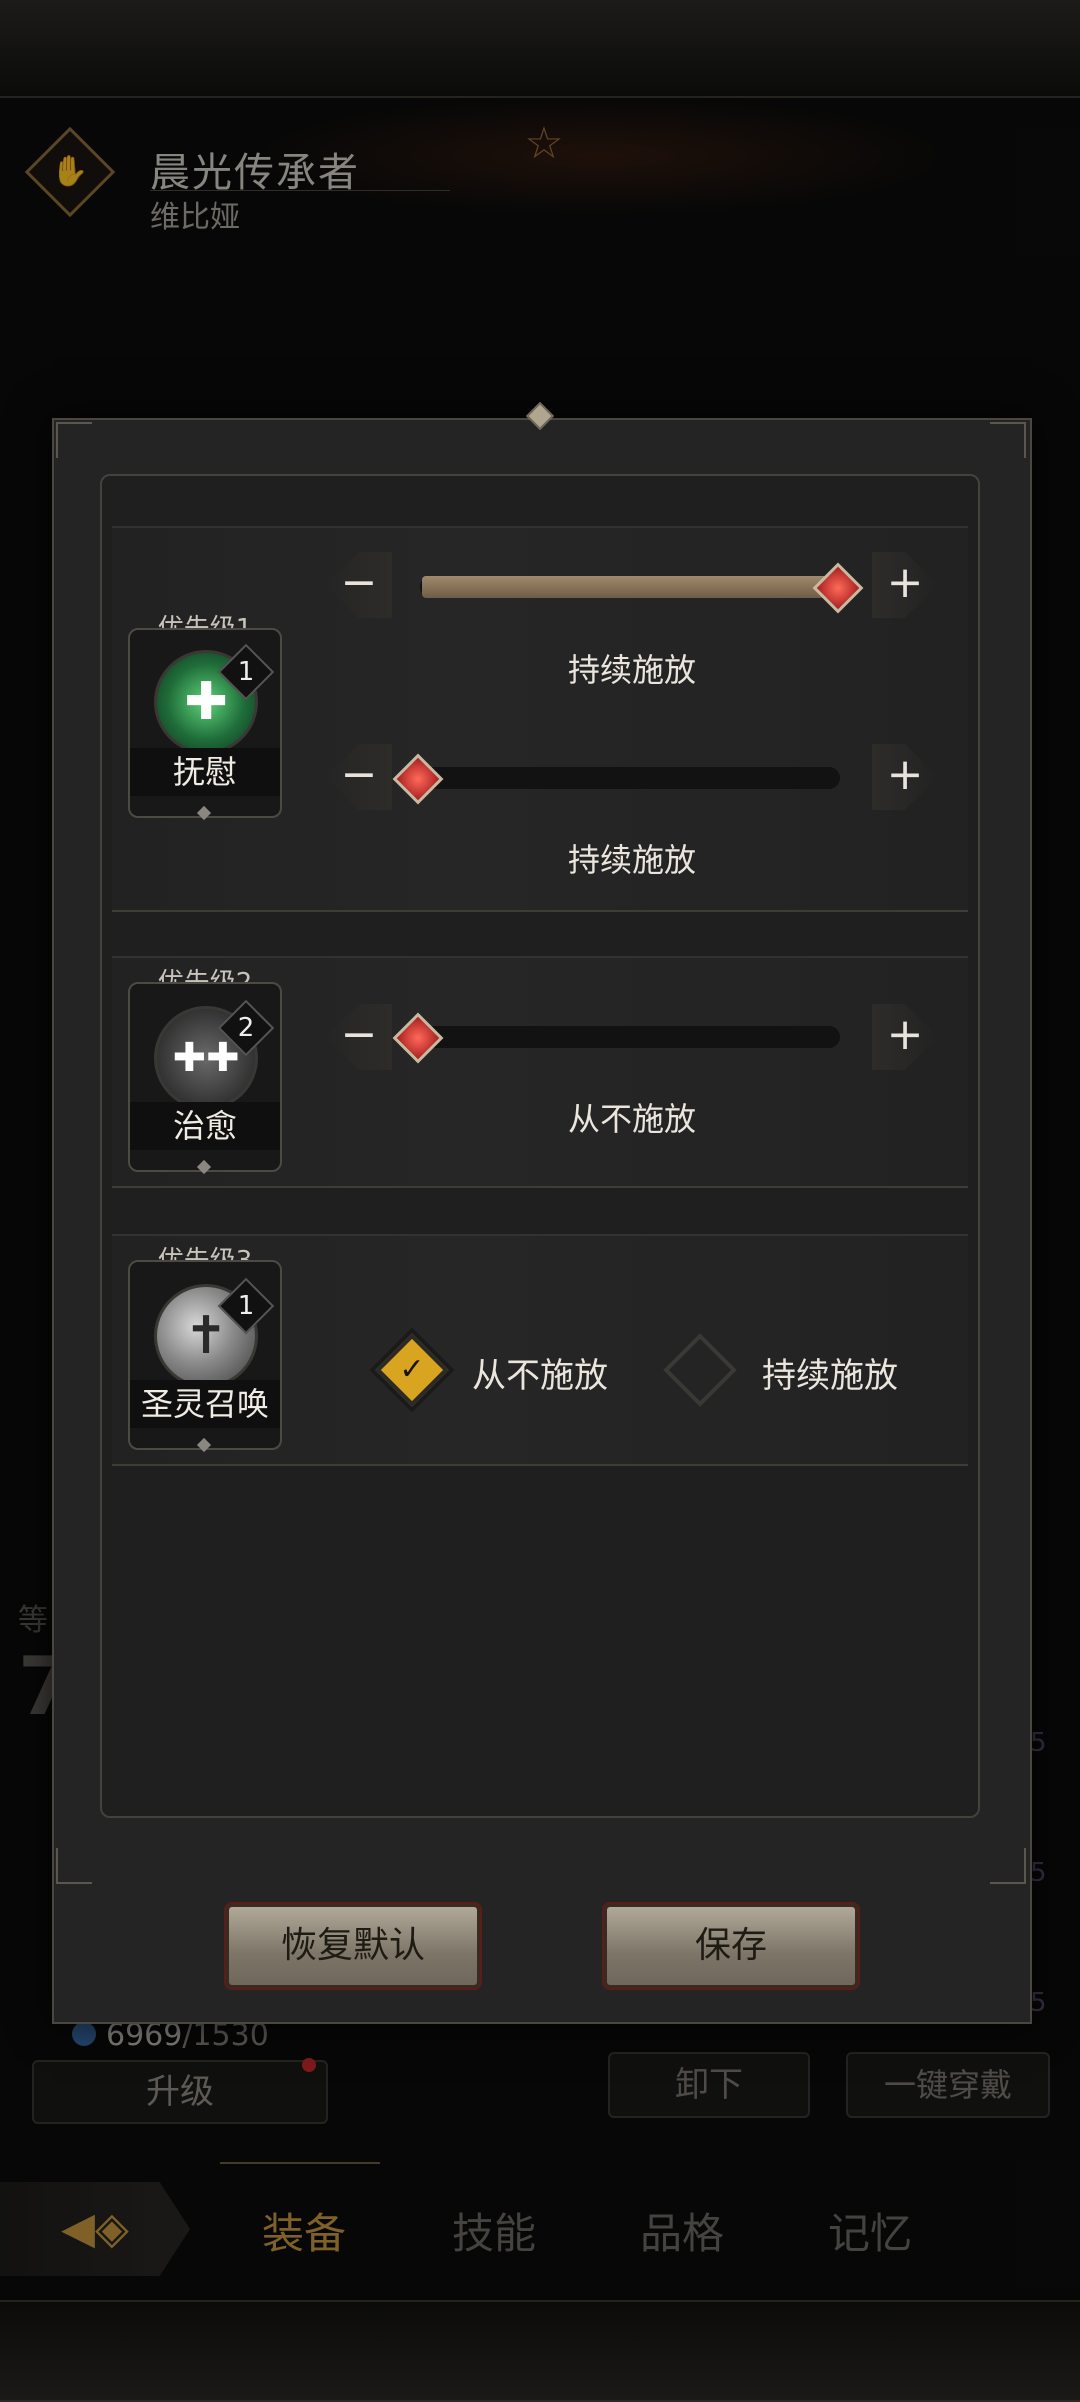 This screenshot has width=1080, height=2402. Describe the element at coordinates (830, 1372) in the screenshot. I see `option-label-always: 持续施放` at that location.